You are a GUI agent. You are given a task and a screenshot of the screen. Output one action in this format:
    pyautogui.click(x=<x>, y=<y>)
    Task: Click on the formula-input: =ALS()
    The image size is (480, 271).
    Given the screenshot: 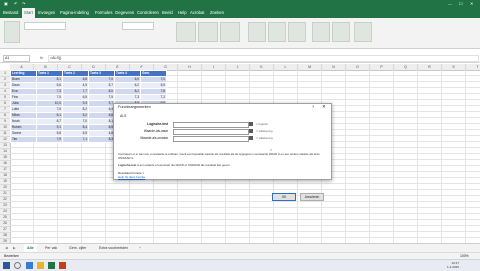 What is the action you would take?
    pyautogui.click(x=263, y=58)
    